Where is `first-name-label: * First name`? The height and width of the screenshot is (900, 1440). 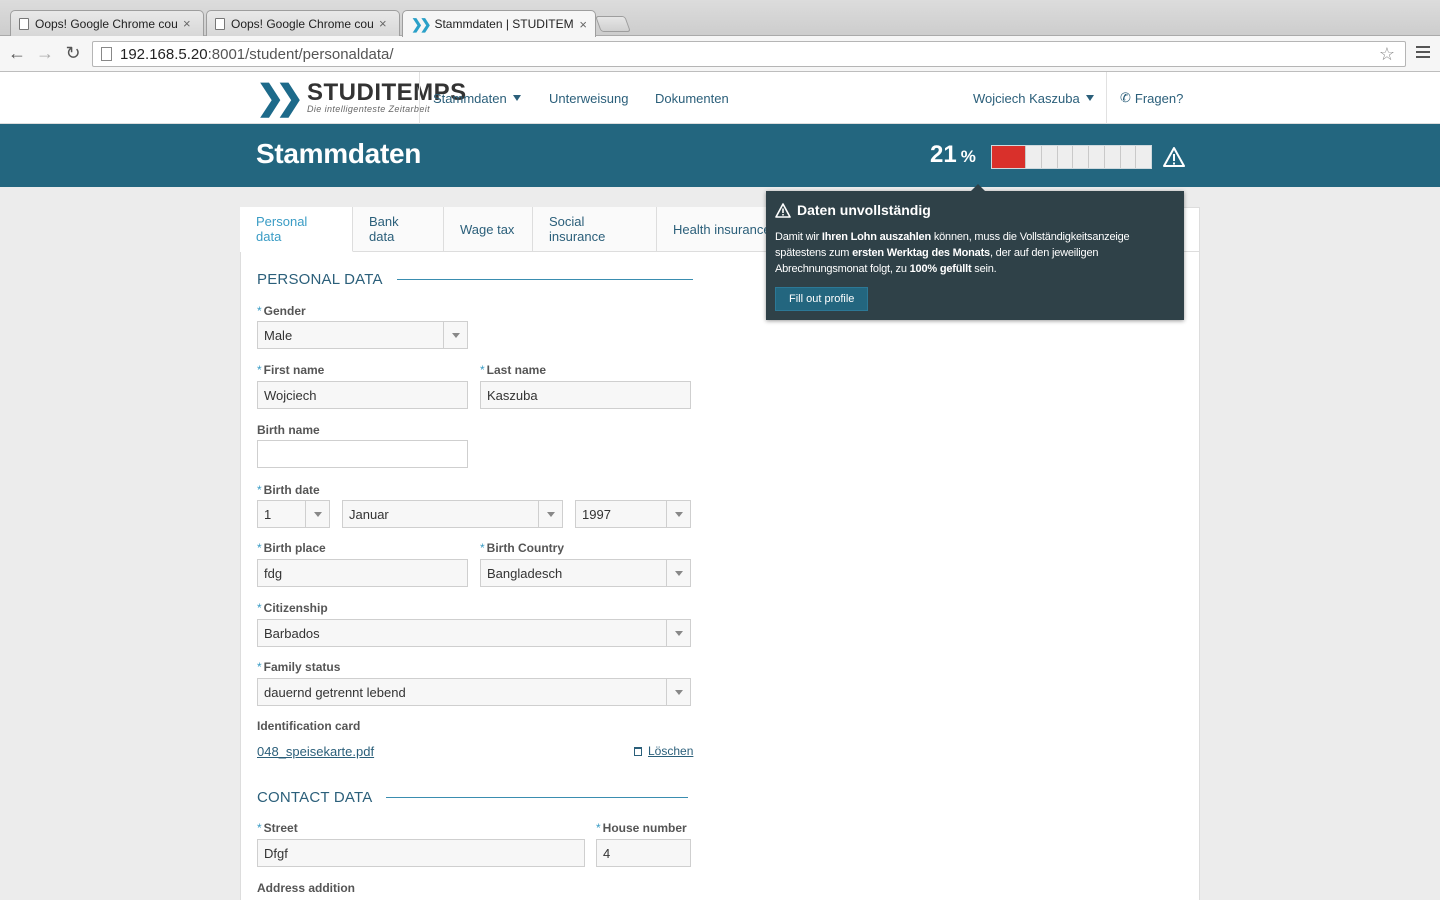 first-name-label: * First name is located at coordinates (291, 370).